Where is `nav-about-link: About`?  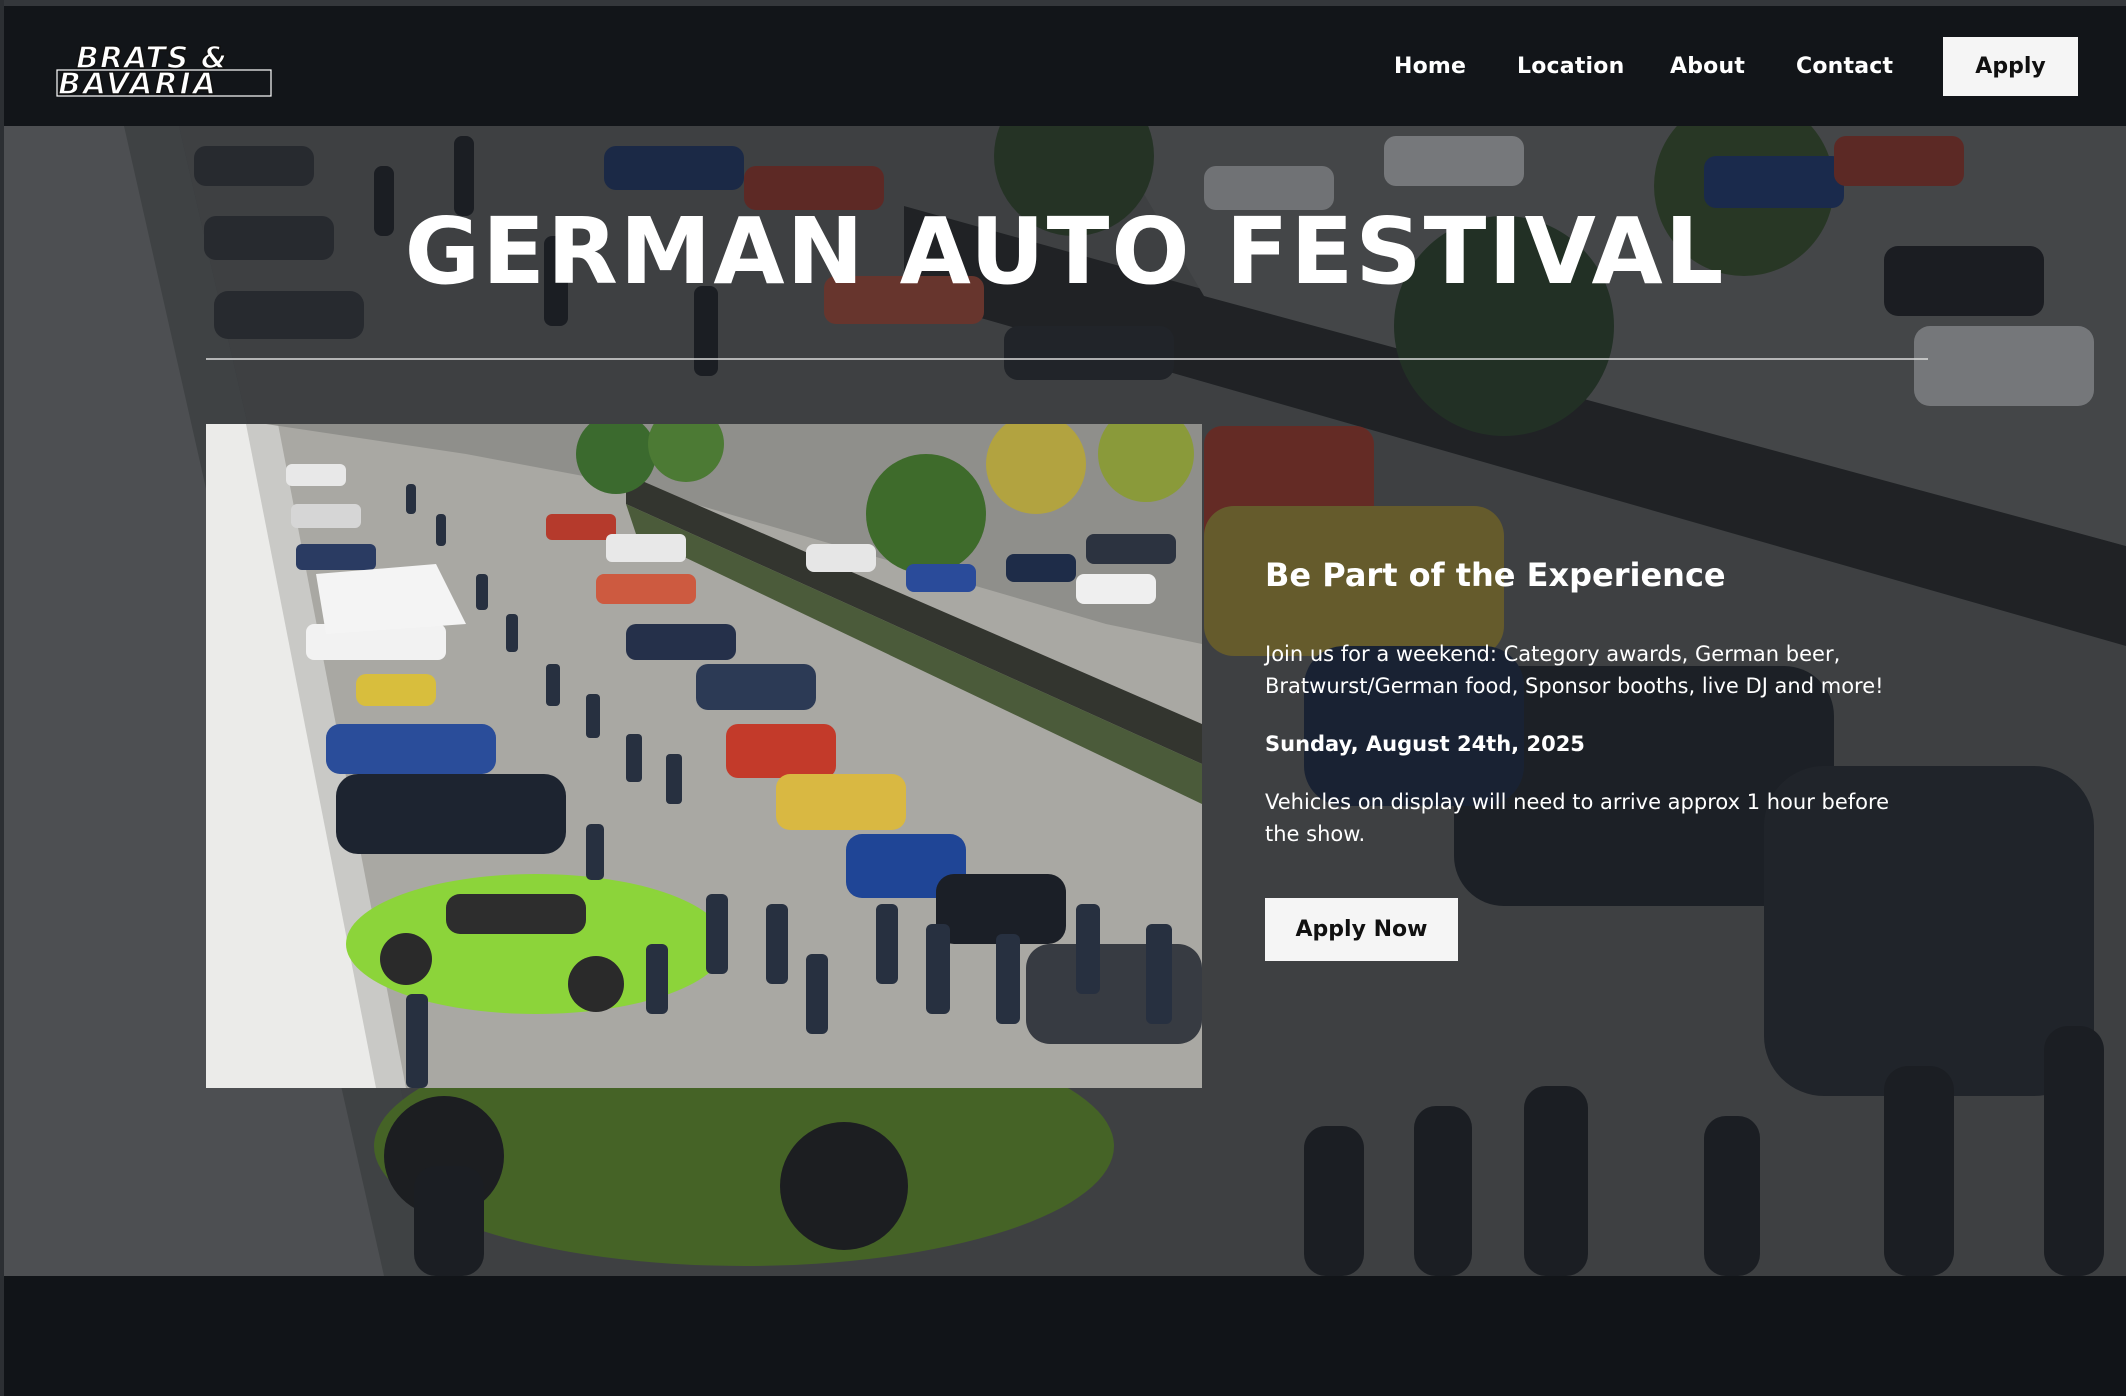
nav-about-link: About is located at coordinates (1707, 66).